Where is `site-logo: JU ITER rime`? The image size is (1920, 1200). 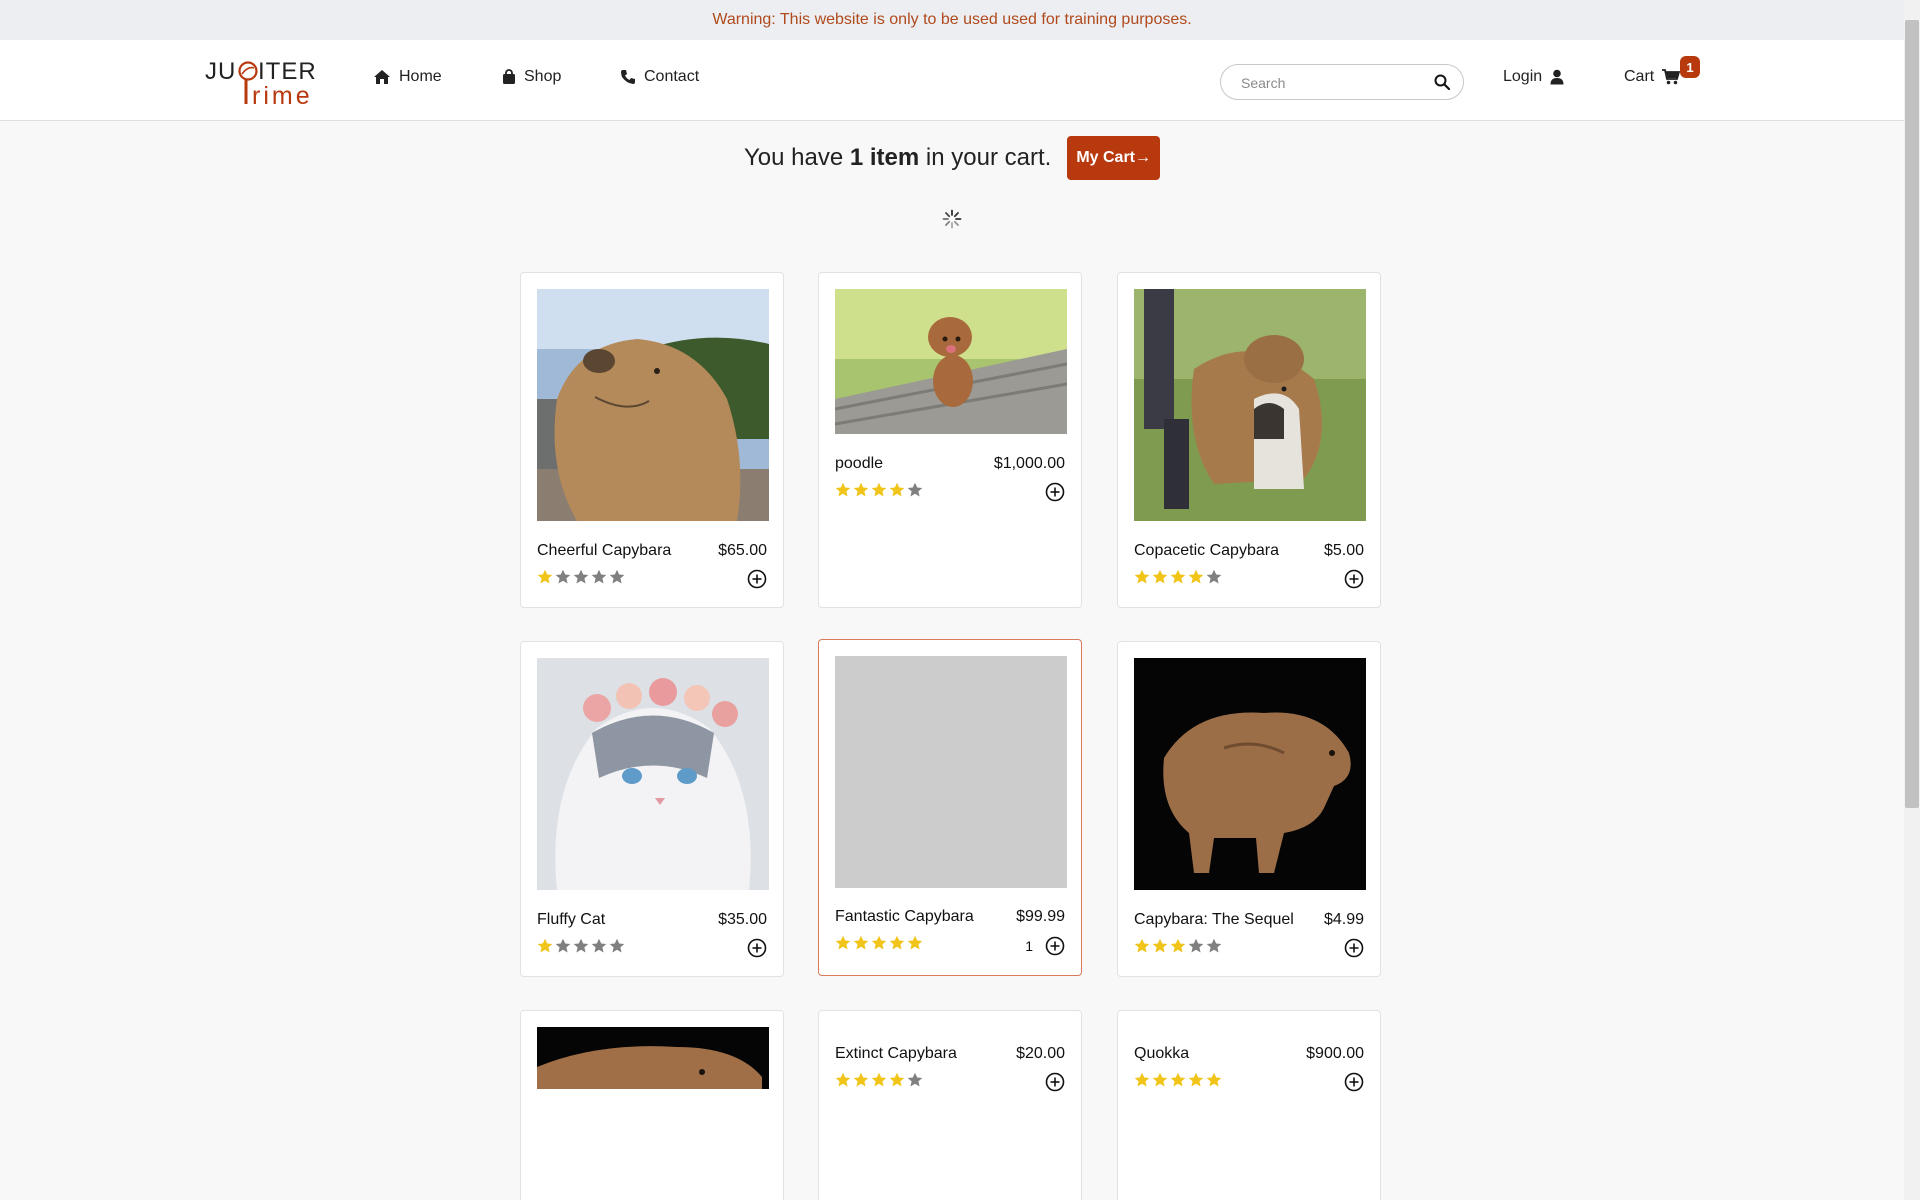
site-logo: JU ITER rime is located at coordinates (265, 83).